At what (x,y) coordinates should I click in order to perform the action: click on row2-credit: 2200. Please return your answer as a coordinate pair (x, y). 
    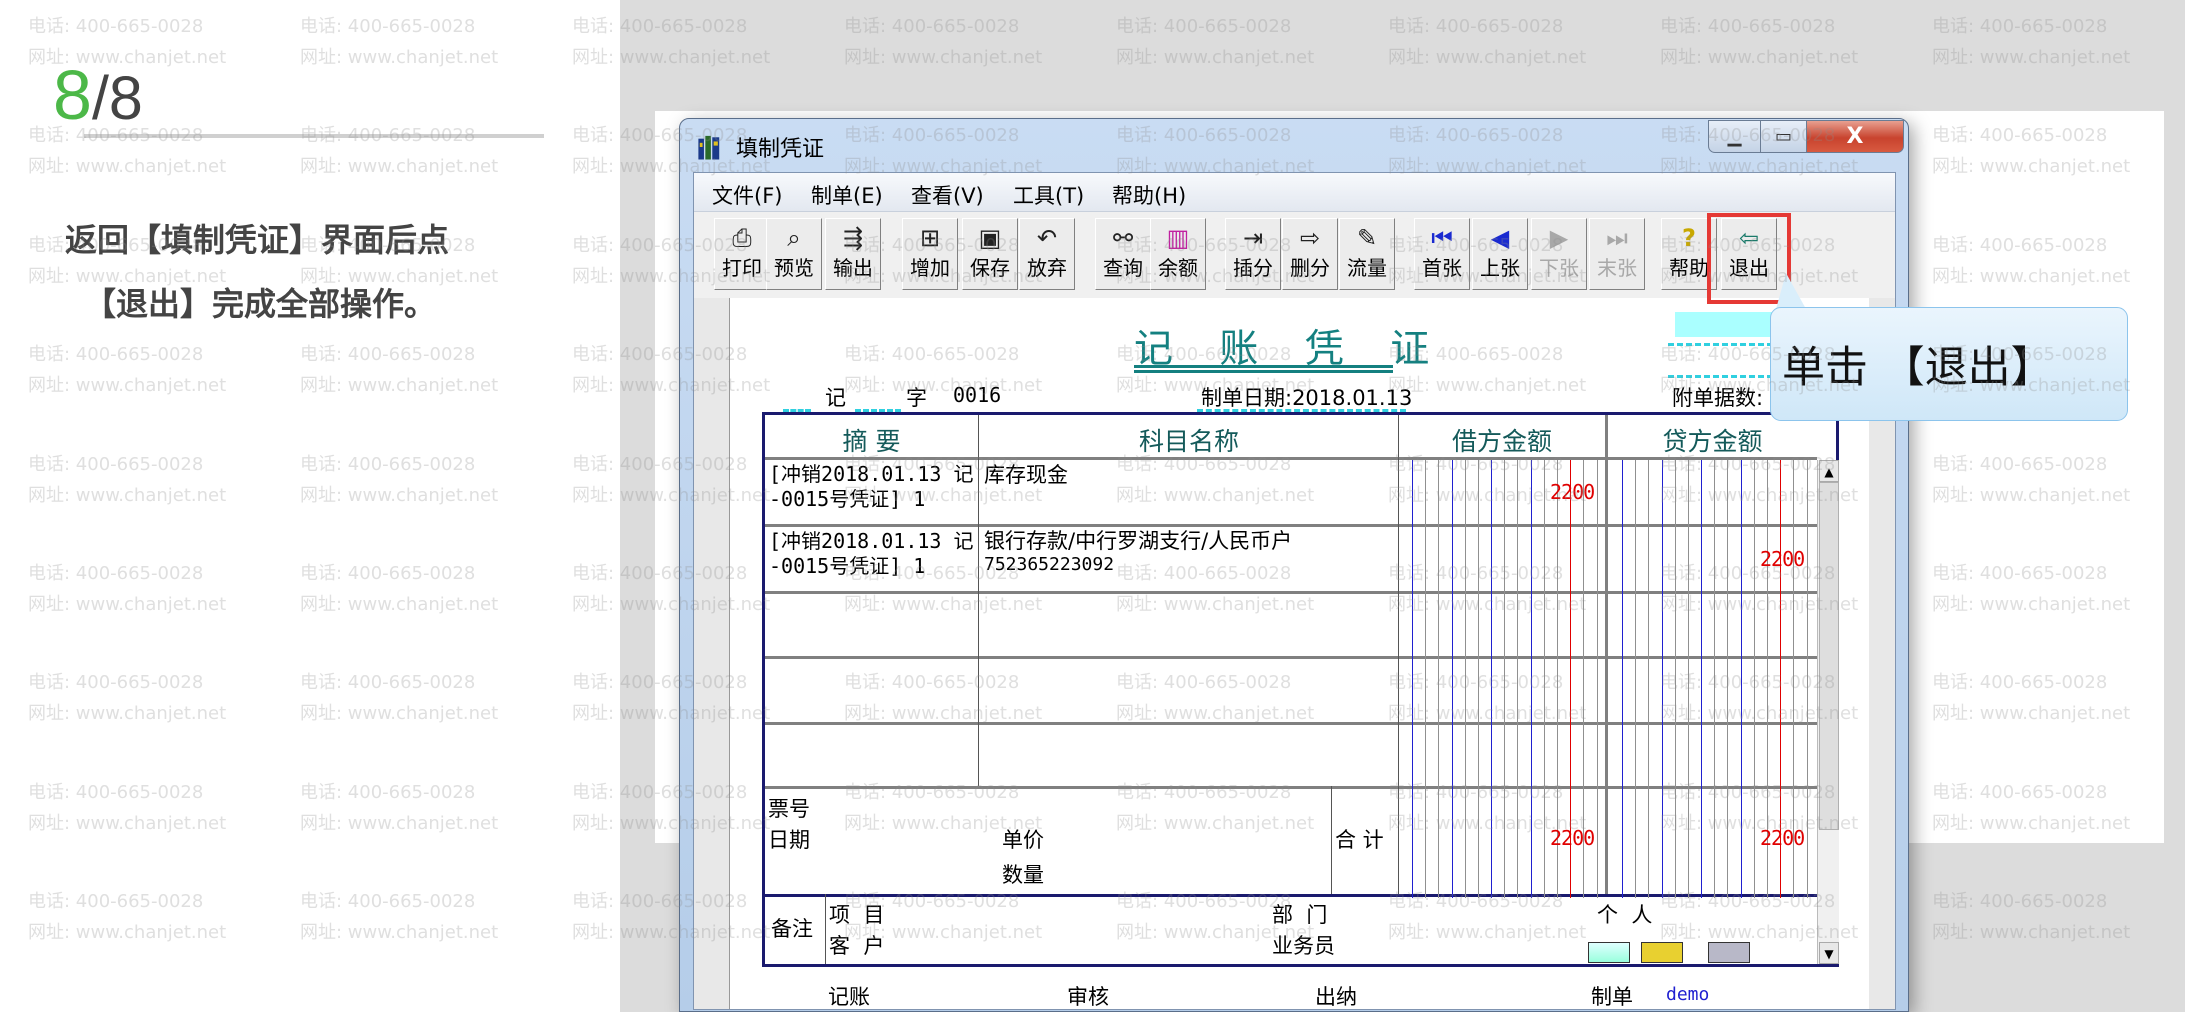
    Looking at the image, I should click on (1782, 559).